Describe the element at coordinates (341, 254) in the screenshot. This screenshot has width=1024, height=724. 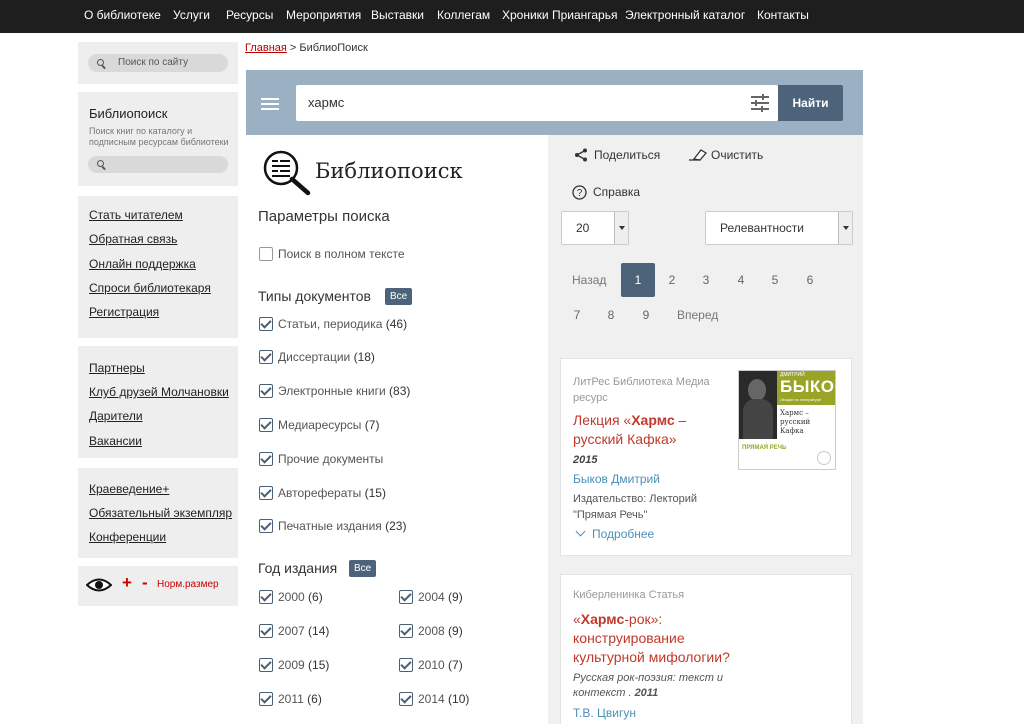
I see `fulltext-label: Поиск в полном тексте` at that location.